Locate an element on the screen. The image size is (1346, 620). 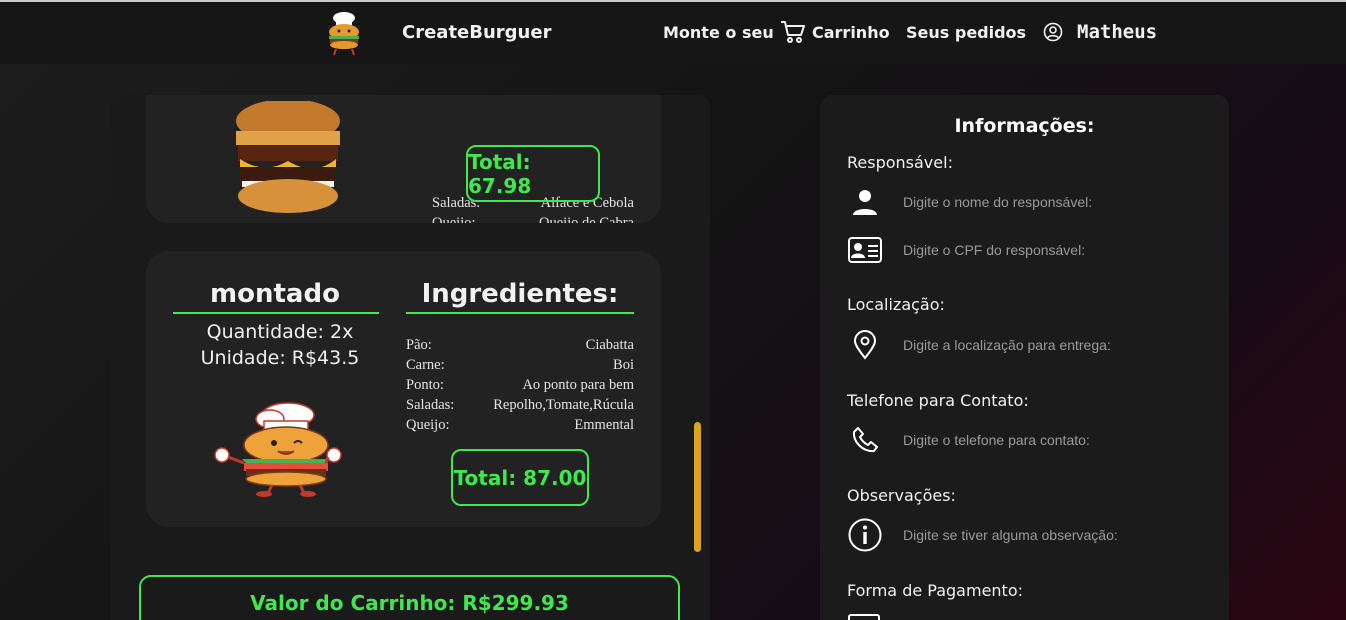
label-localizacao: Localização: is located at coordinates (896, 304).